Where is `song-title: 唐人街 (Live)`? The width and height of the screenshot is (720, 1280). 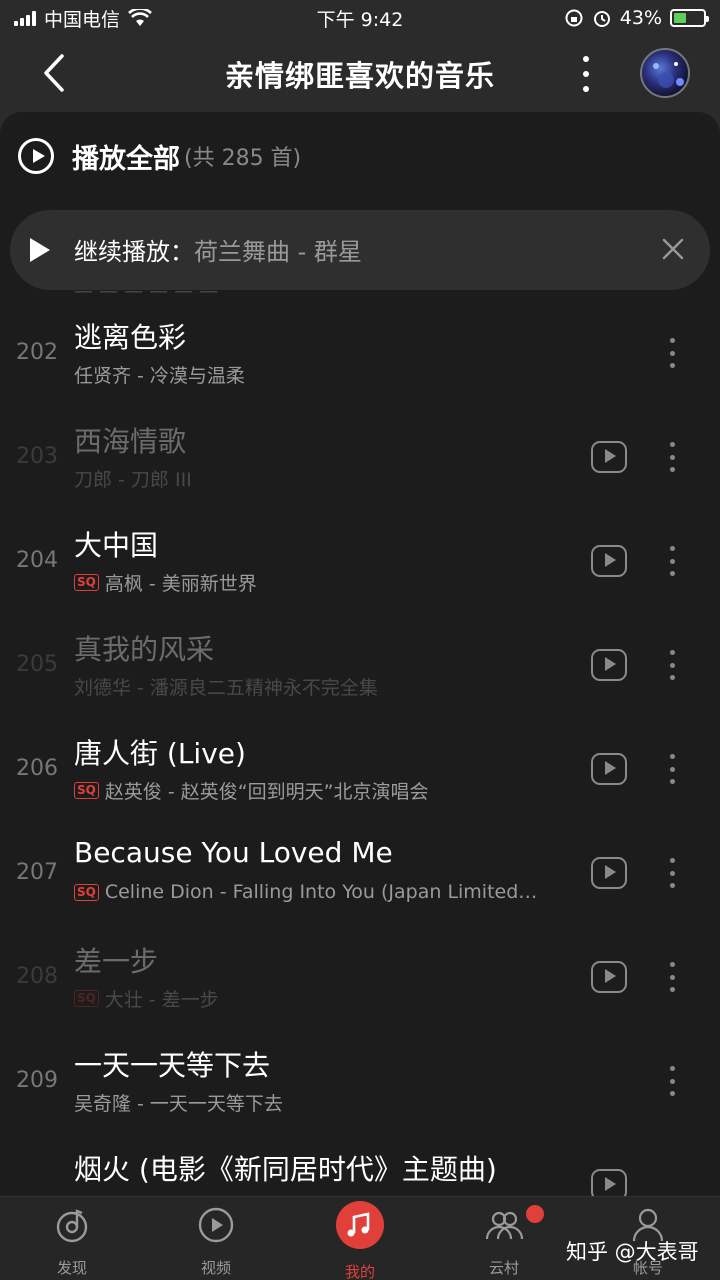 song-title: 唐人街 (Live) is located at coordinates (160, 753).